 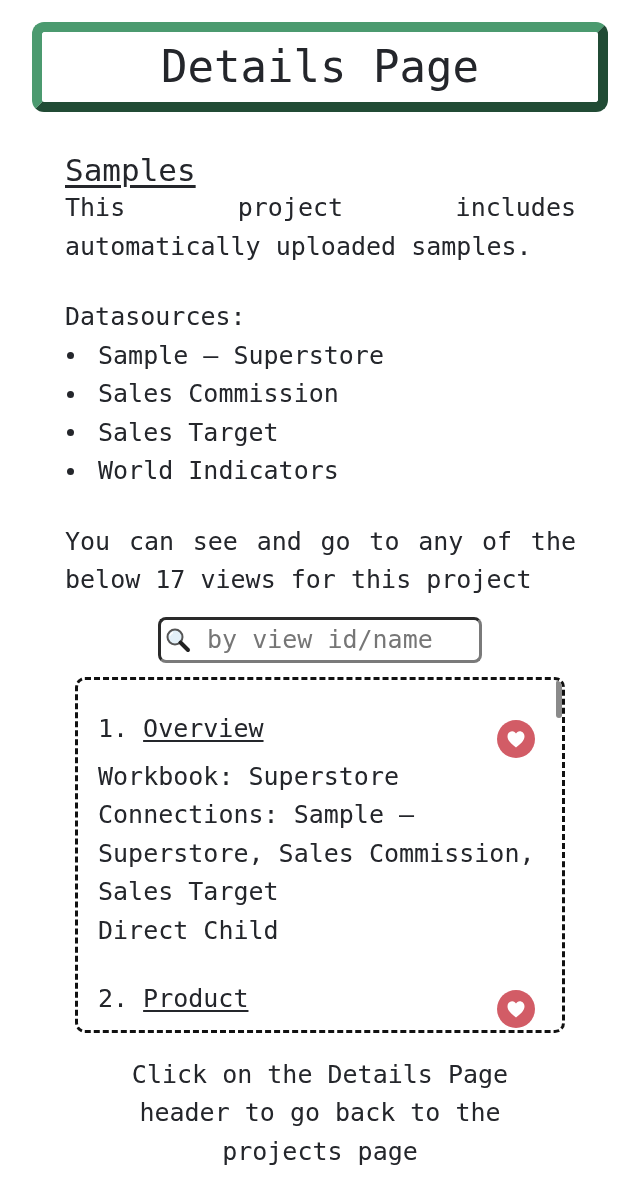 What do you see at coordinates (188, 432) in the screenshot?
I see `datasource-item: Sales Target` at bounding box center [188, 432].